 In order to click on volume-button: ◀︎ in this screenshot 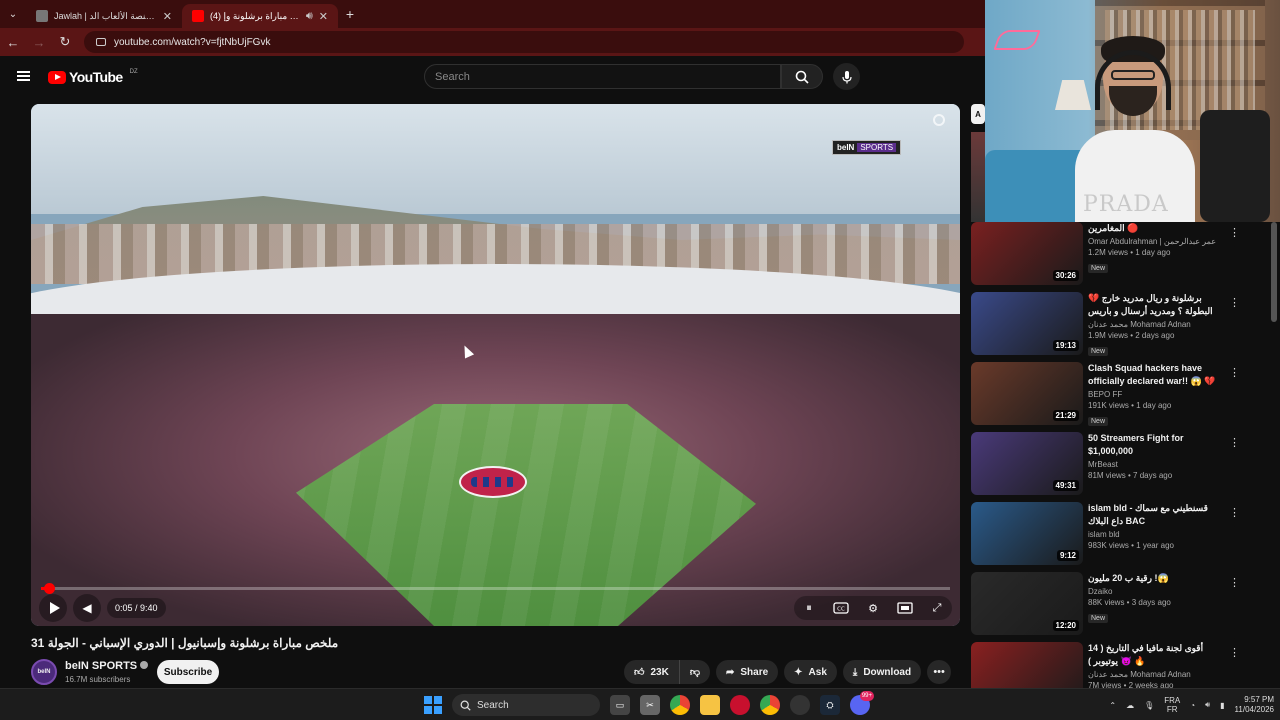, I will do `click(87, 608)`.